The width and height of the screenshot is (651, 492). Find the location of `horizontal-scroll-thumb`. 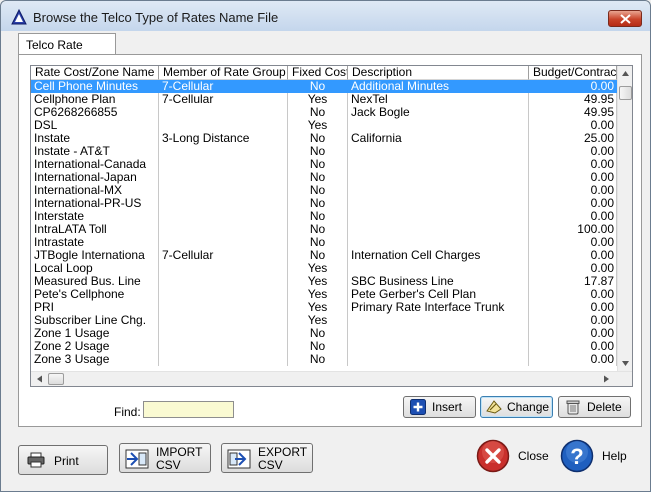

horizontal-scroll-thumb is located at coordinates (56, 379).